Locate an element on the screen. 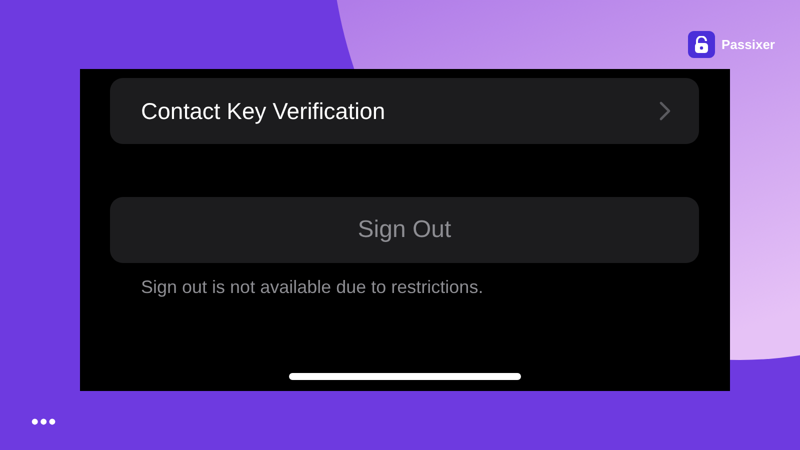 The image size is (800, 450). chevron-icon is located at coordinates (665, 111).